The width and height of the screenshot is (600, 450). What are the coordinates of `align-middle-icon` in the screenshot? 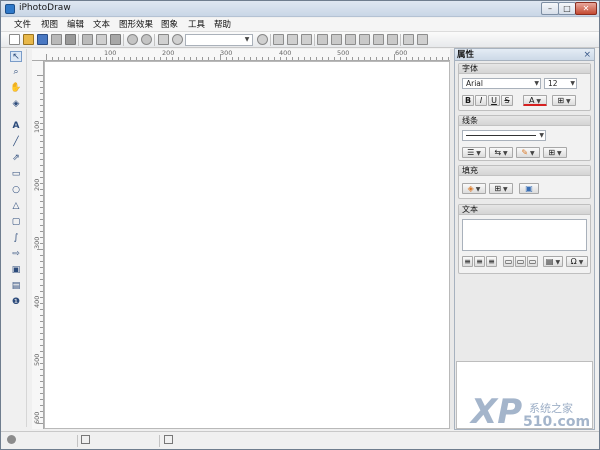 It's located at (378, 39).